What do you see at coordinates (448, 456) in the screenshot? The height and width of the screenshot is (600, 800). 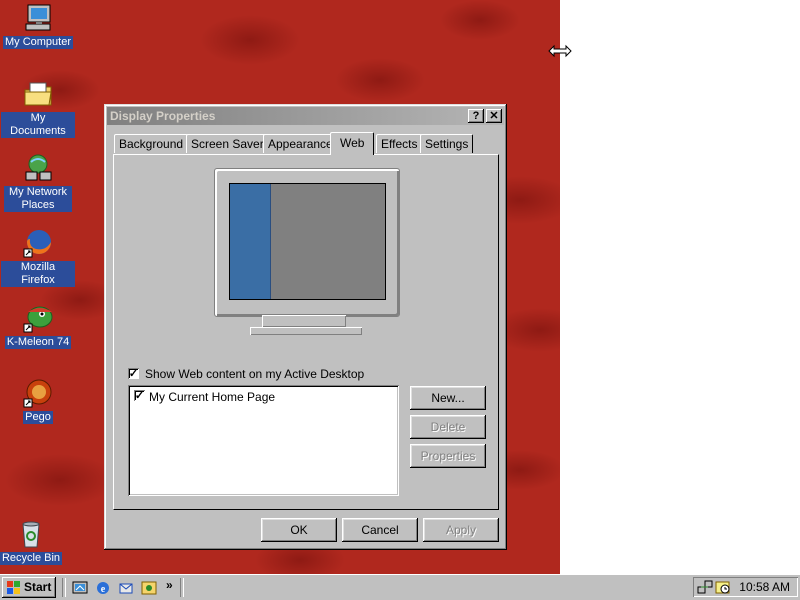 I see `properties-button: Properties` at bounding box center [448, 456].